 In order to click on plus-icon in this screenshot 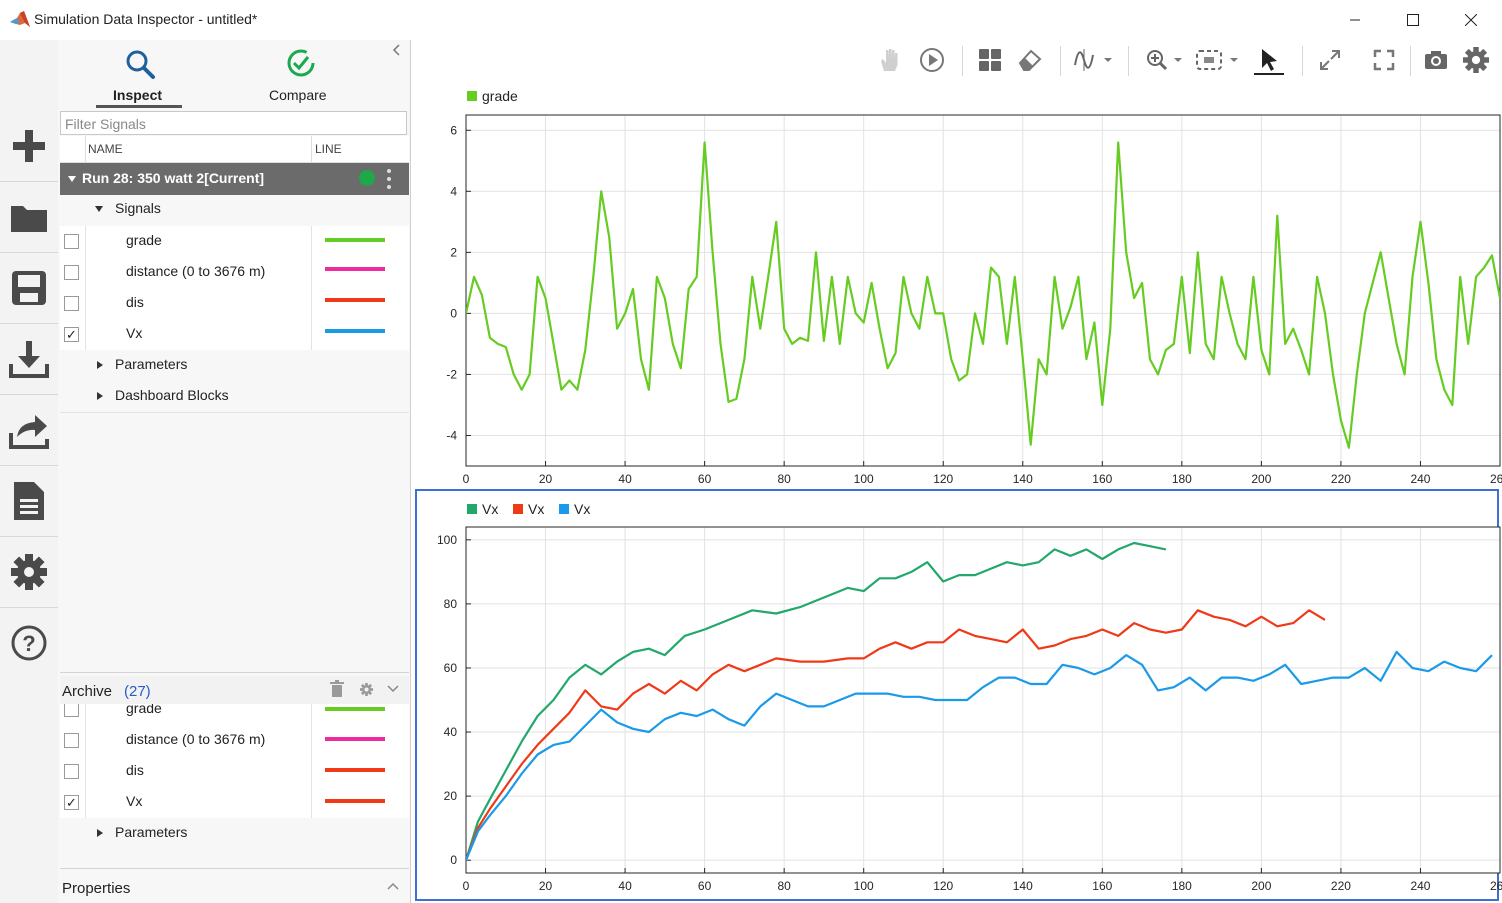, I will do `click(29, 145)`.